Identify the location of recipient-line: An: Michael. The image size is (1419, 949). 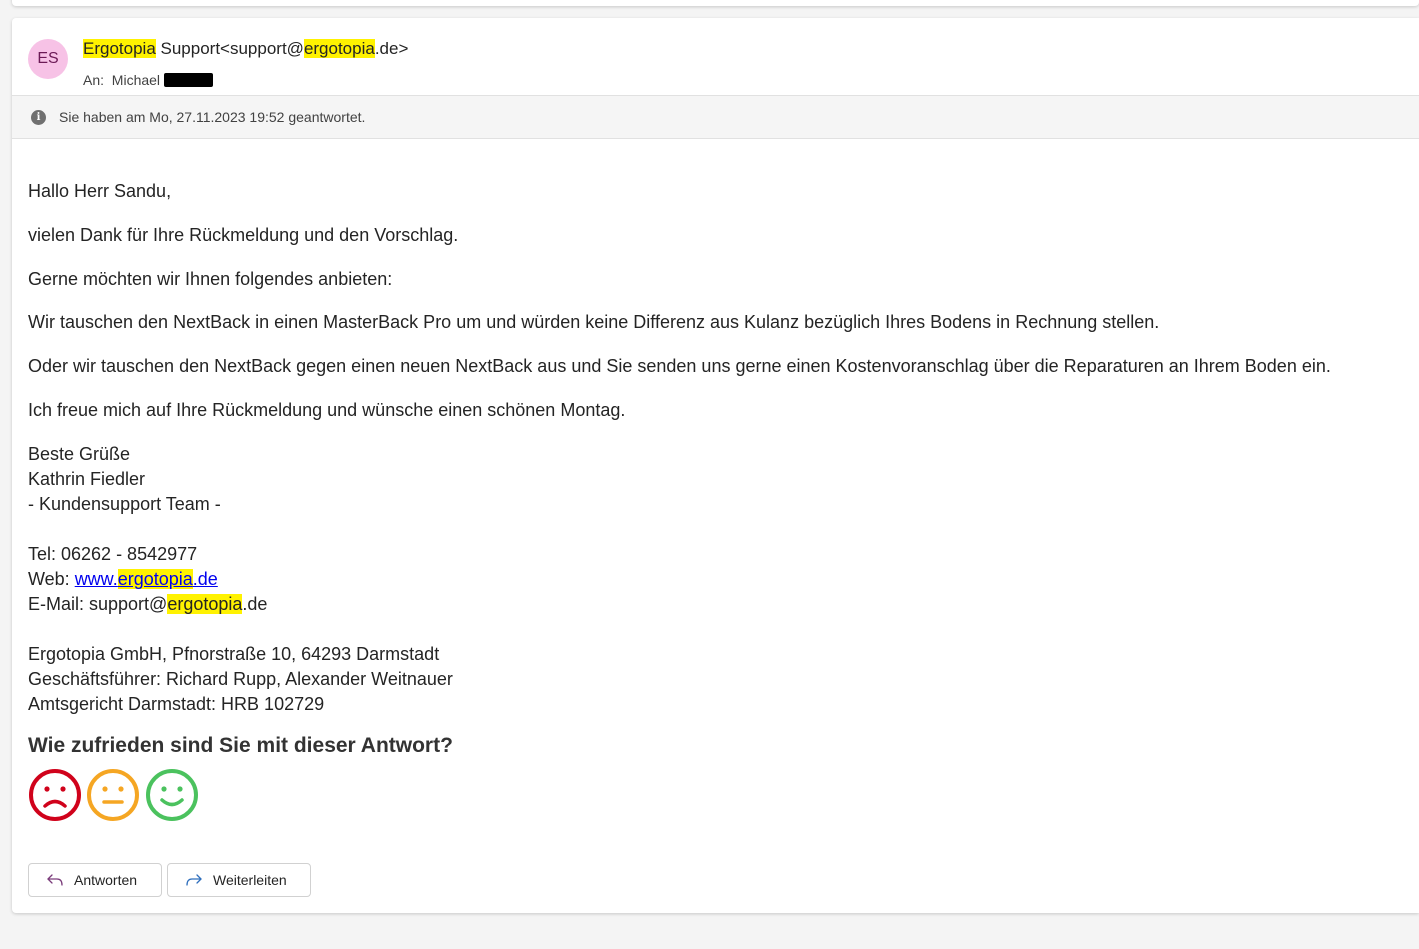
(148, 80).